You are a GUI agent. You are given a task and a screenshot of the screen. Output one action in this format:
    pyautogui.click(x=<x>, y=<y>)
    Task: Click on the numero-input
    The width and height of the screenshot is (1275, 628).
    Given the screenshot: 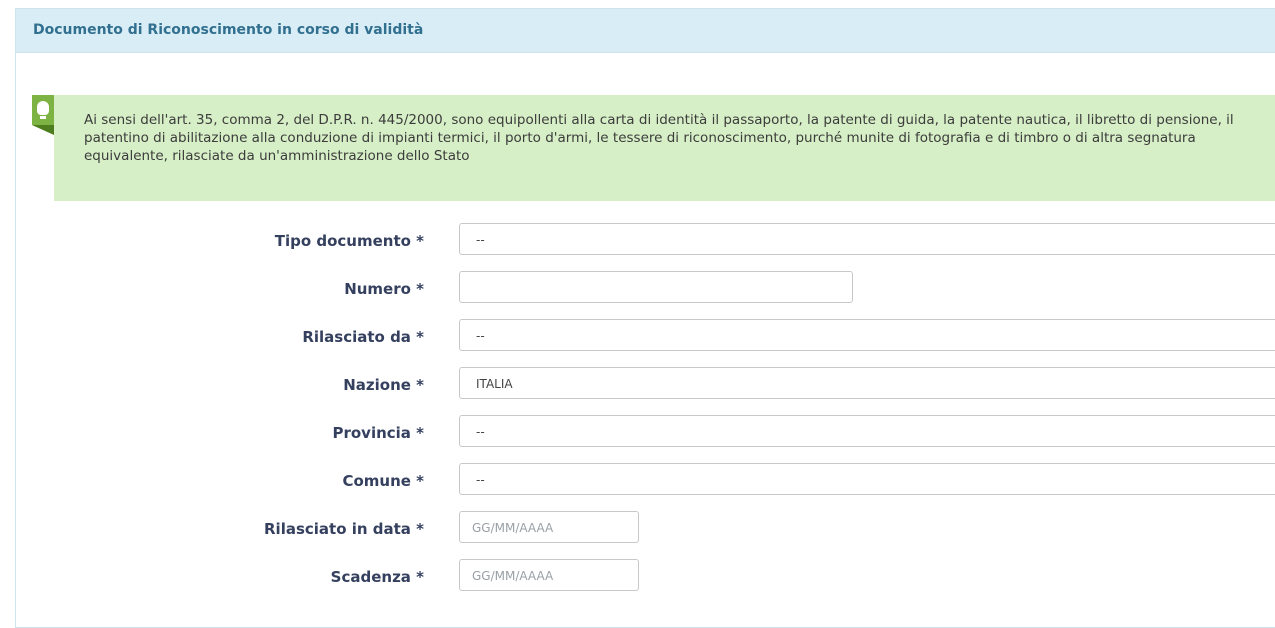 What is the action you would take?
    pyautogui.click(x=656, y=287)
    